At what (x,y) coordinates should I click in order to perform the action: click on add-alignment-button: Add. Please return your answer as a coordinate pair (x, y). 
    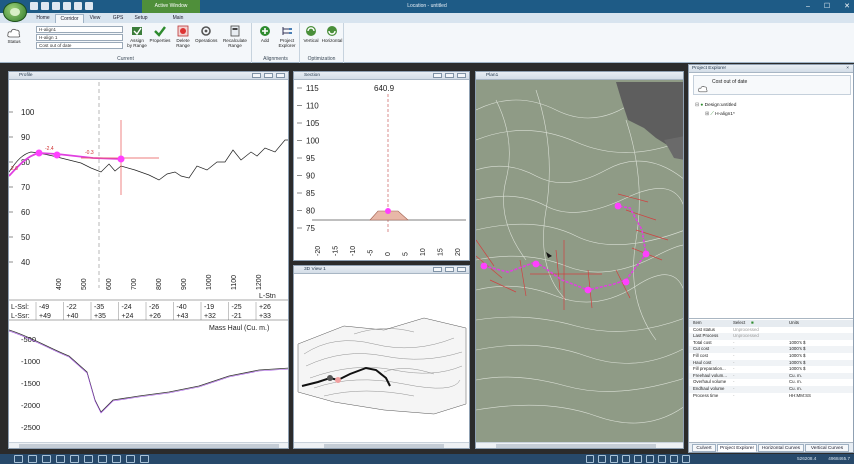
    Looking at the image, I should click on (265, 34).